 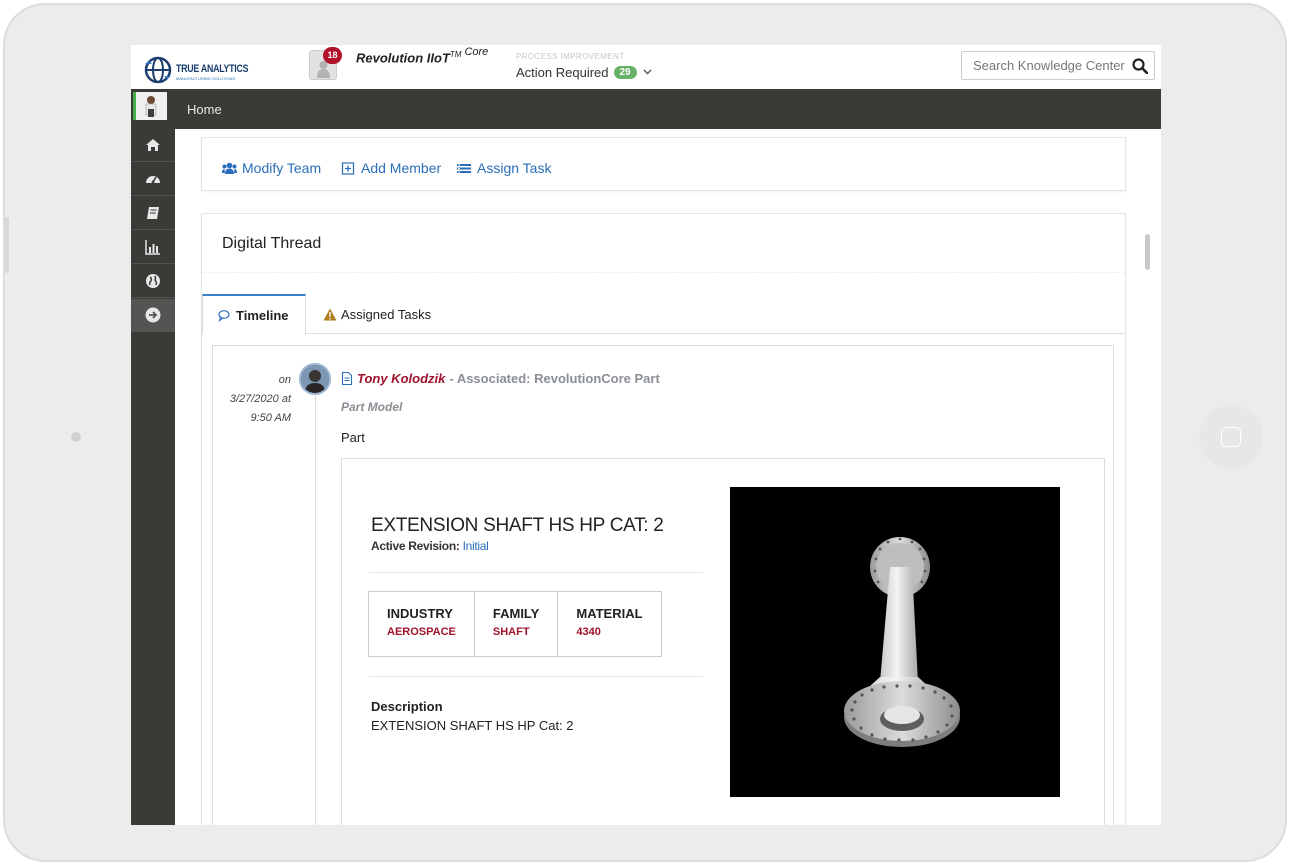 I want to click on time-value: 9:50 AM, so click(x=270, y=418).